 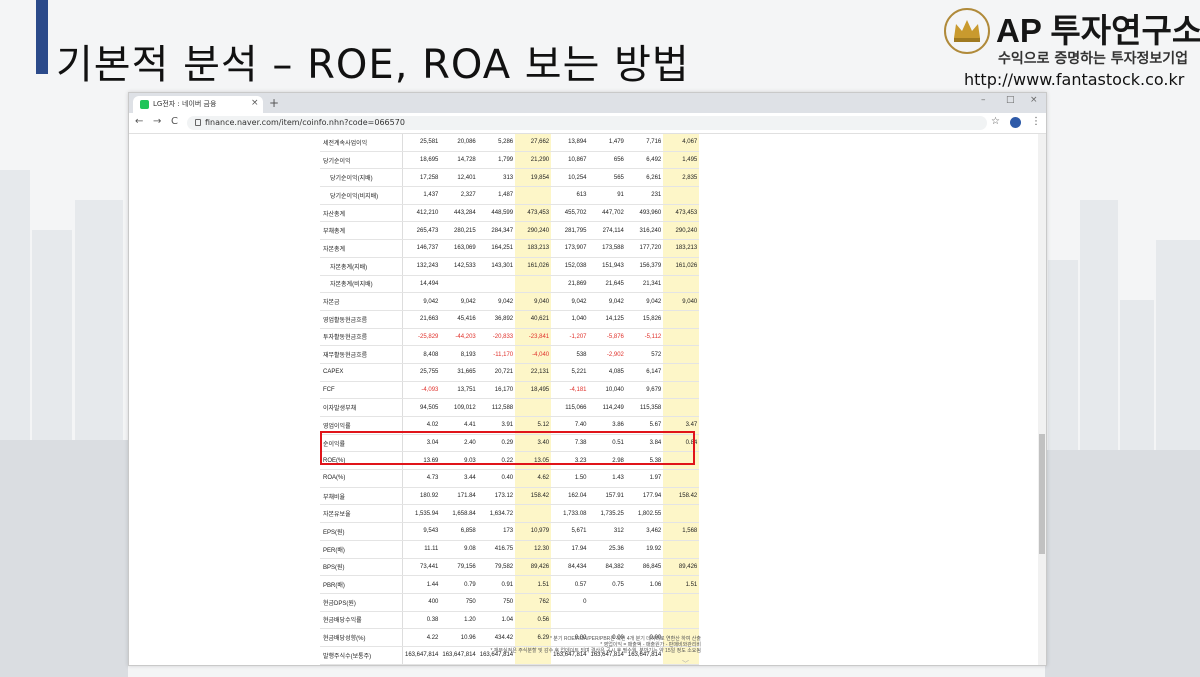 I want to click on table-cell: 7,716, so click(x=644, y=143).